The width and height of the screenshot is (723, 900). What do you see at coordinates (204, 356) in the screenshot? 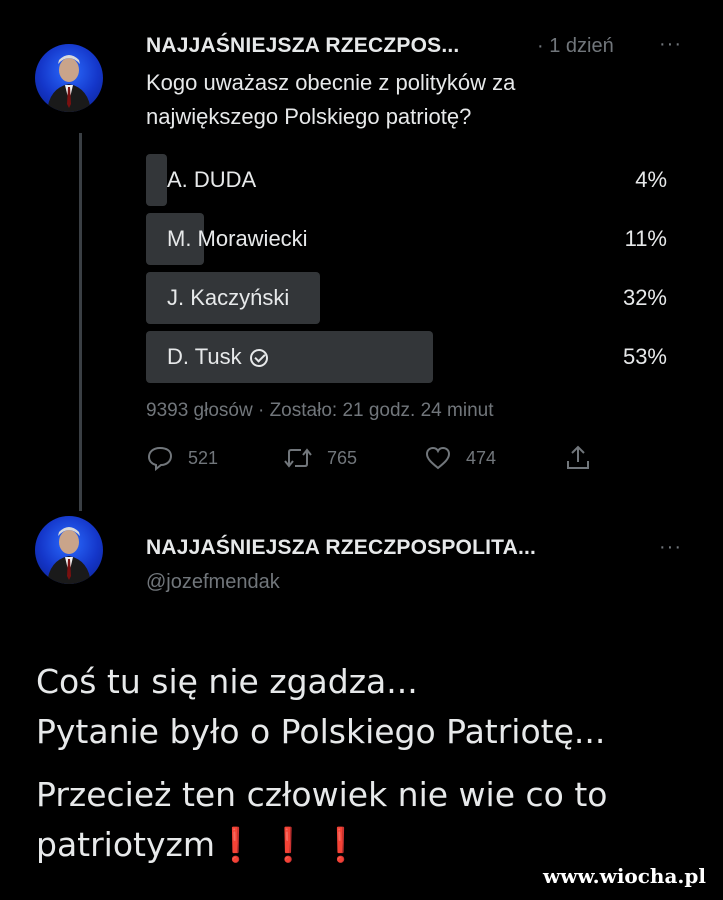
I see `poll-option-label: D. Tusk` at bounding box center [204, 356].